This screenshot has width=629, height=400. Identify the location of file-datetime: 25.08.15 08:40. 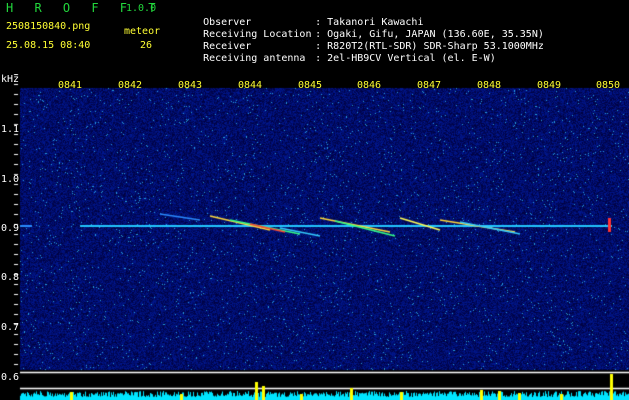
(48, 45).